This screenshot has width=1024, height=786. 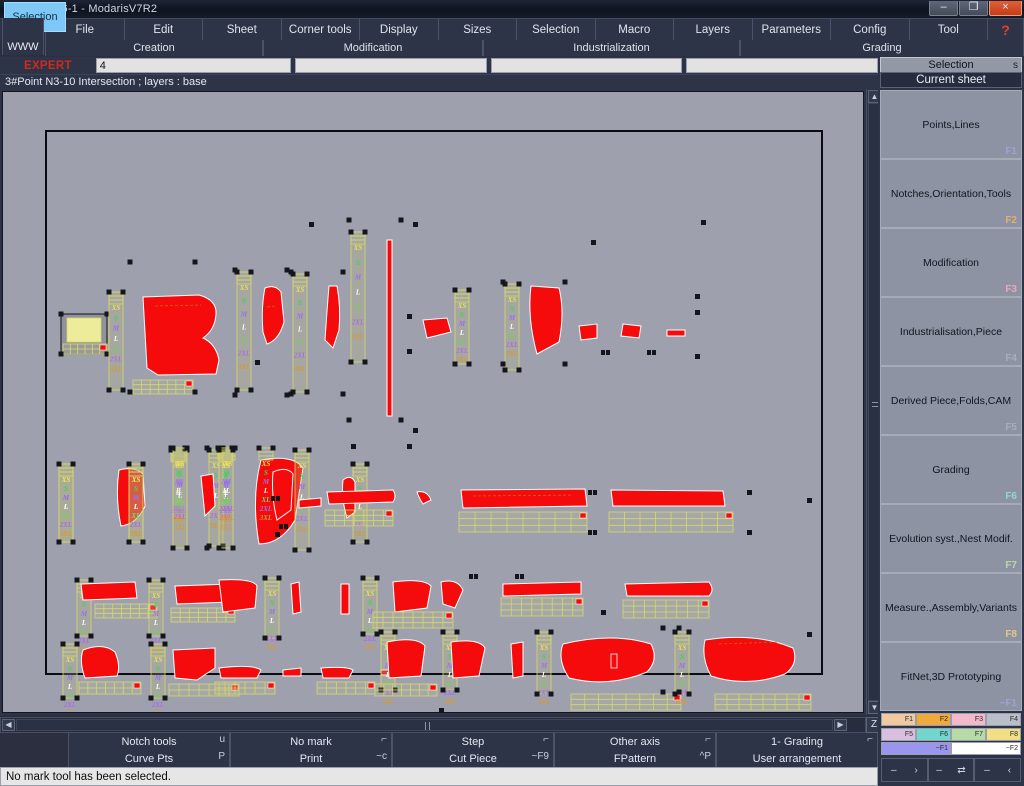 What do you see at coordinates (607, 660) in the screenshot?
I see `pattern-piece-hip-left` at bounding box center [607, 660].